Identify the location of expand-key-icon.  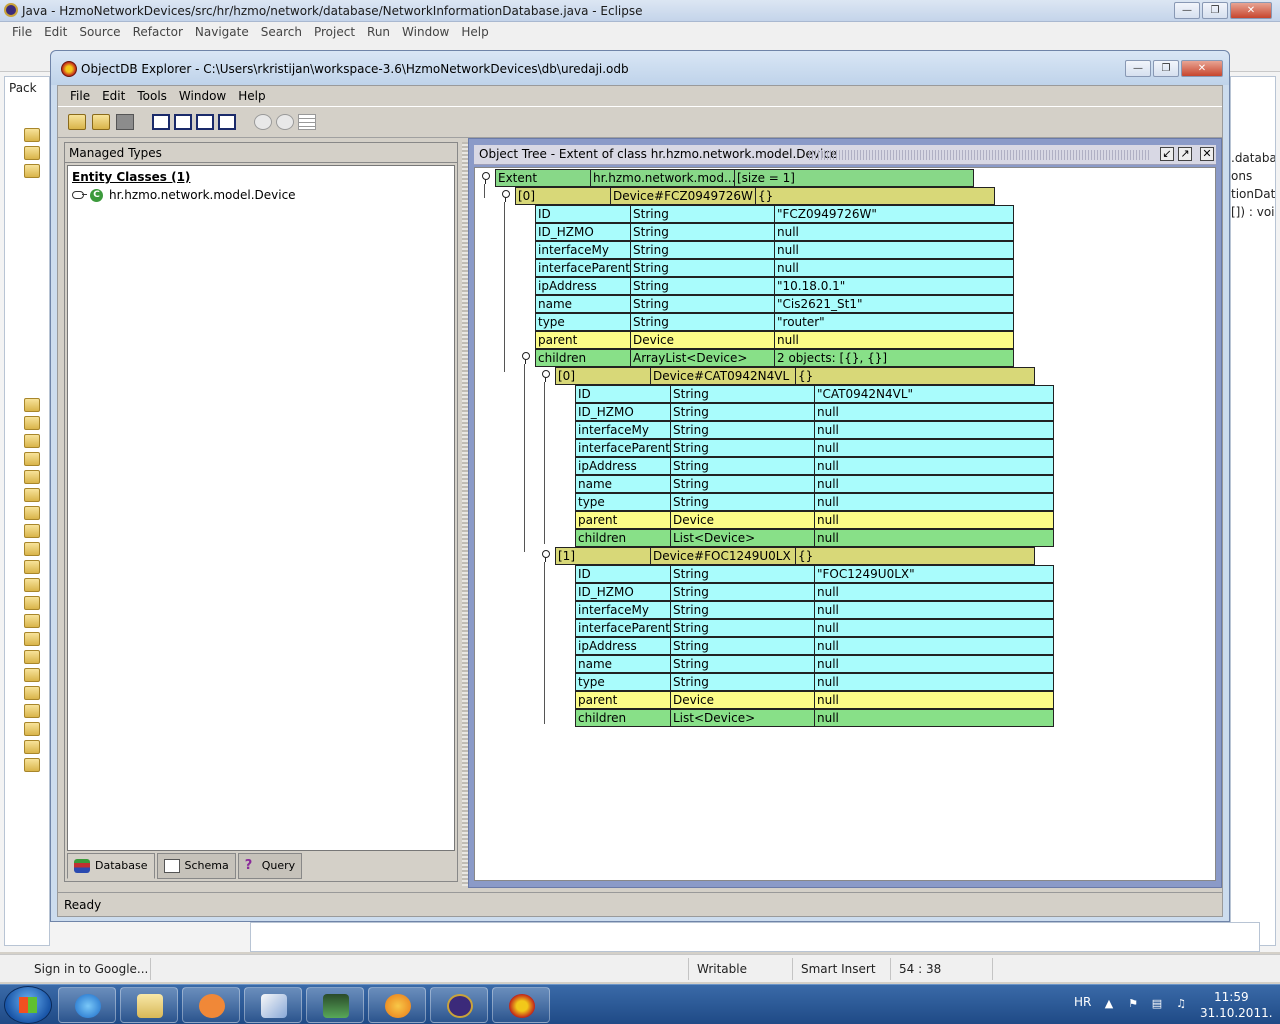
(79, 195).